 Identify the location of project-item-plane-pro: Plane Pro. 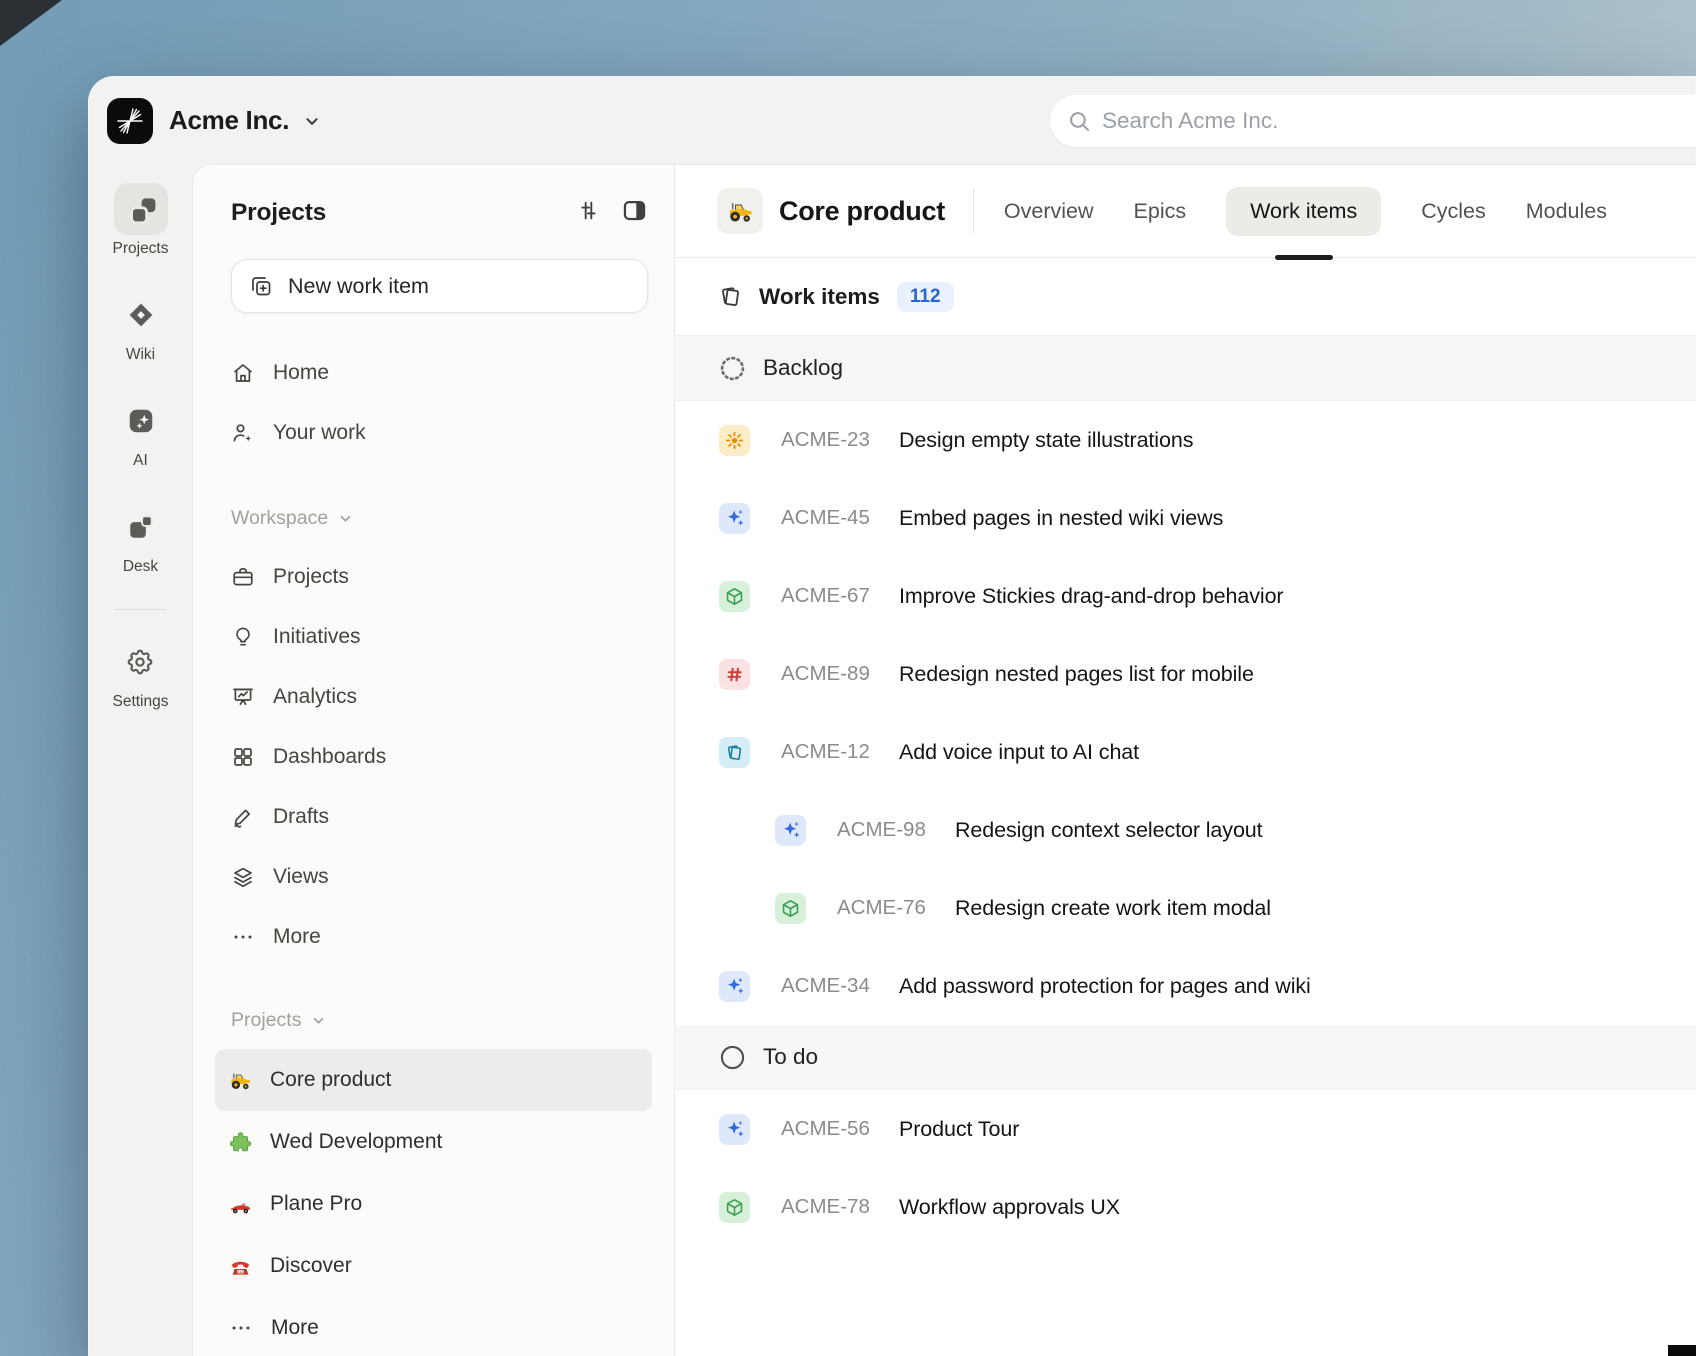
(433, 1204).